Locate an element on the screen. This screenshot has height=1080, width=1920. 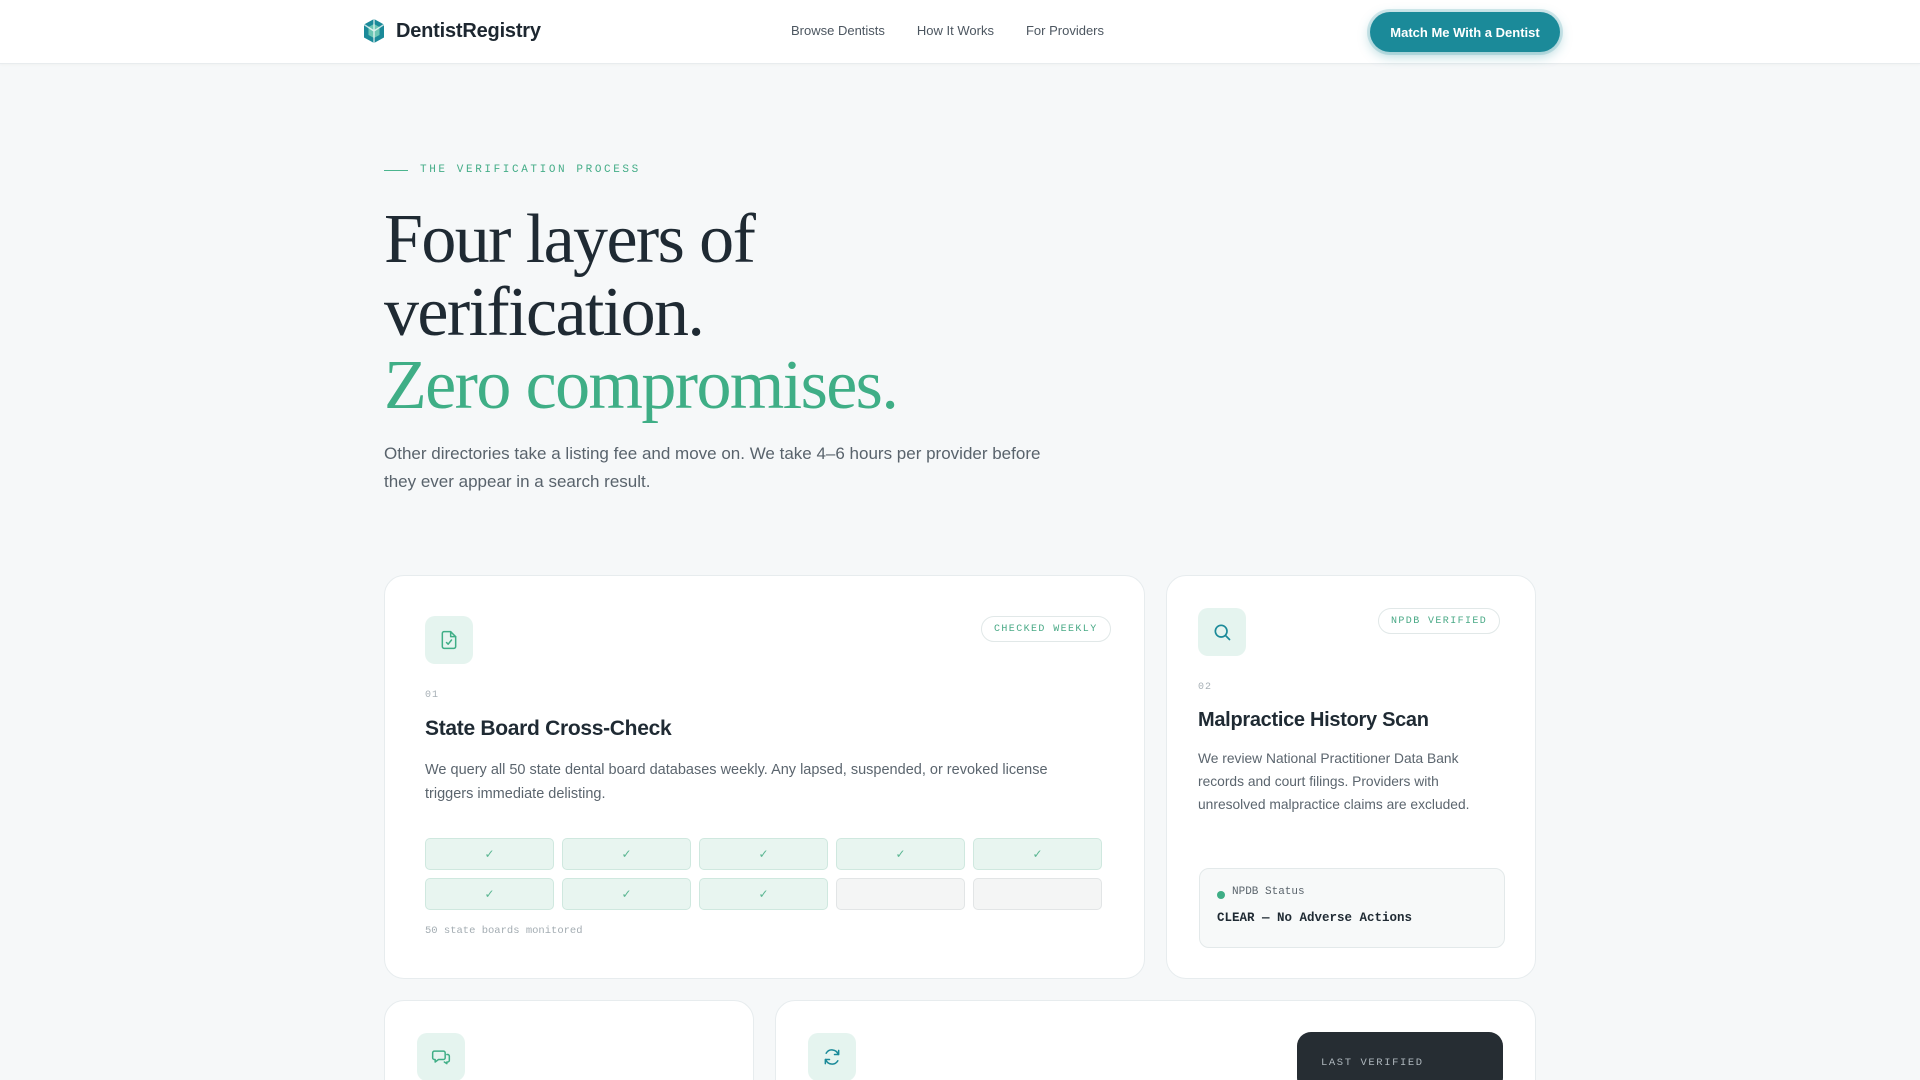
logo-icon is located at coordinates (374, 31).